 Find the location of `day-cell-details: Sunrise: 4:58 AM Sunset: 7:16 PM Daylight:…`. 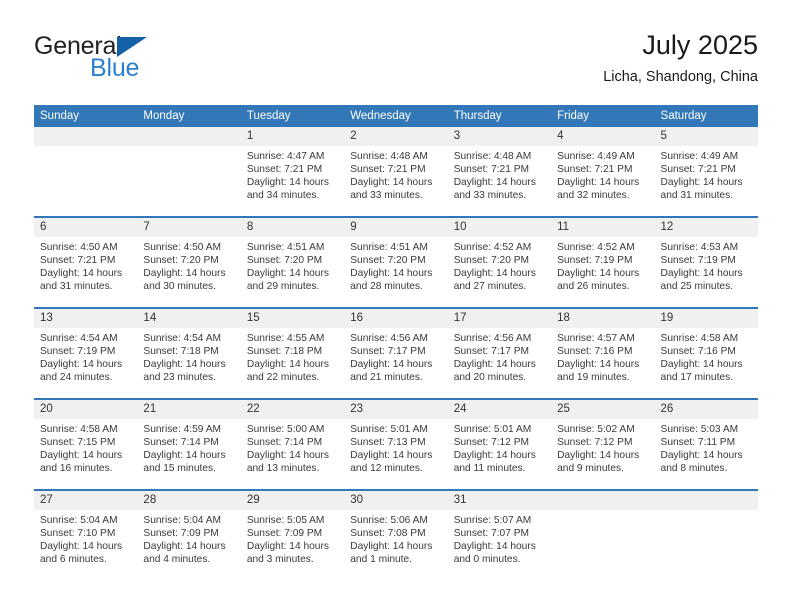

day-cell-details: Sunrise: 4:58 AM Sunset: 7:16 PM Daylight:… is located at coordinates (706, 356).